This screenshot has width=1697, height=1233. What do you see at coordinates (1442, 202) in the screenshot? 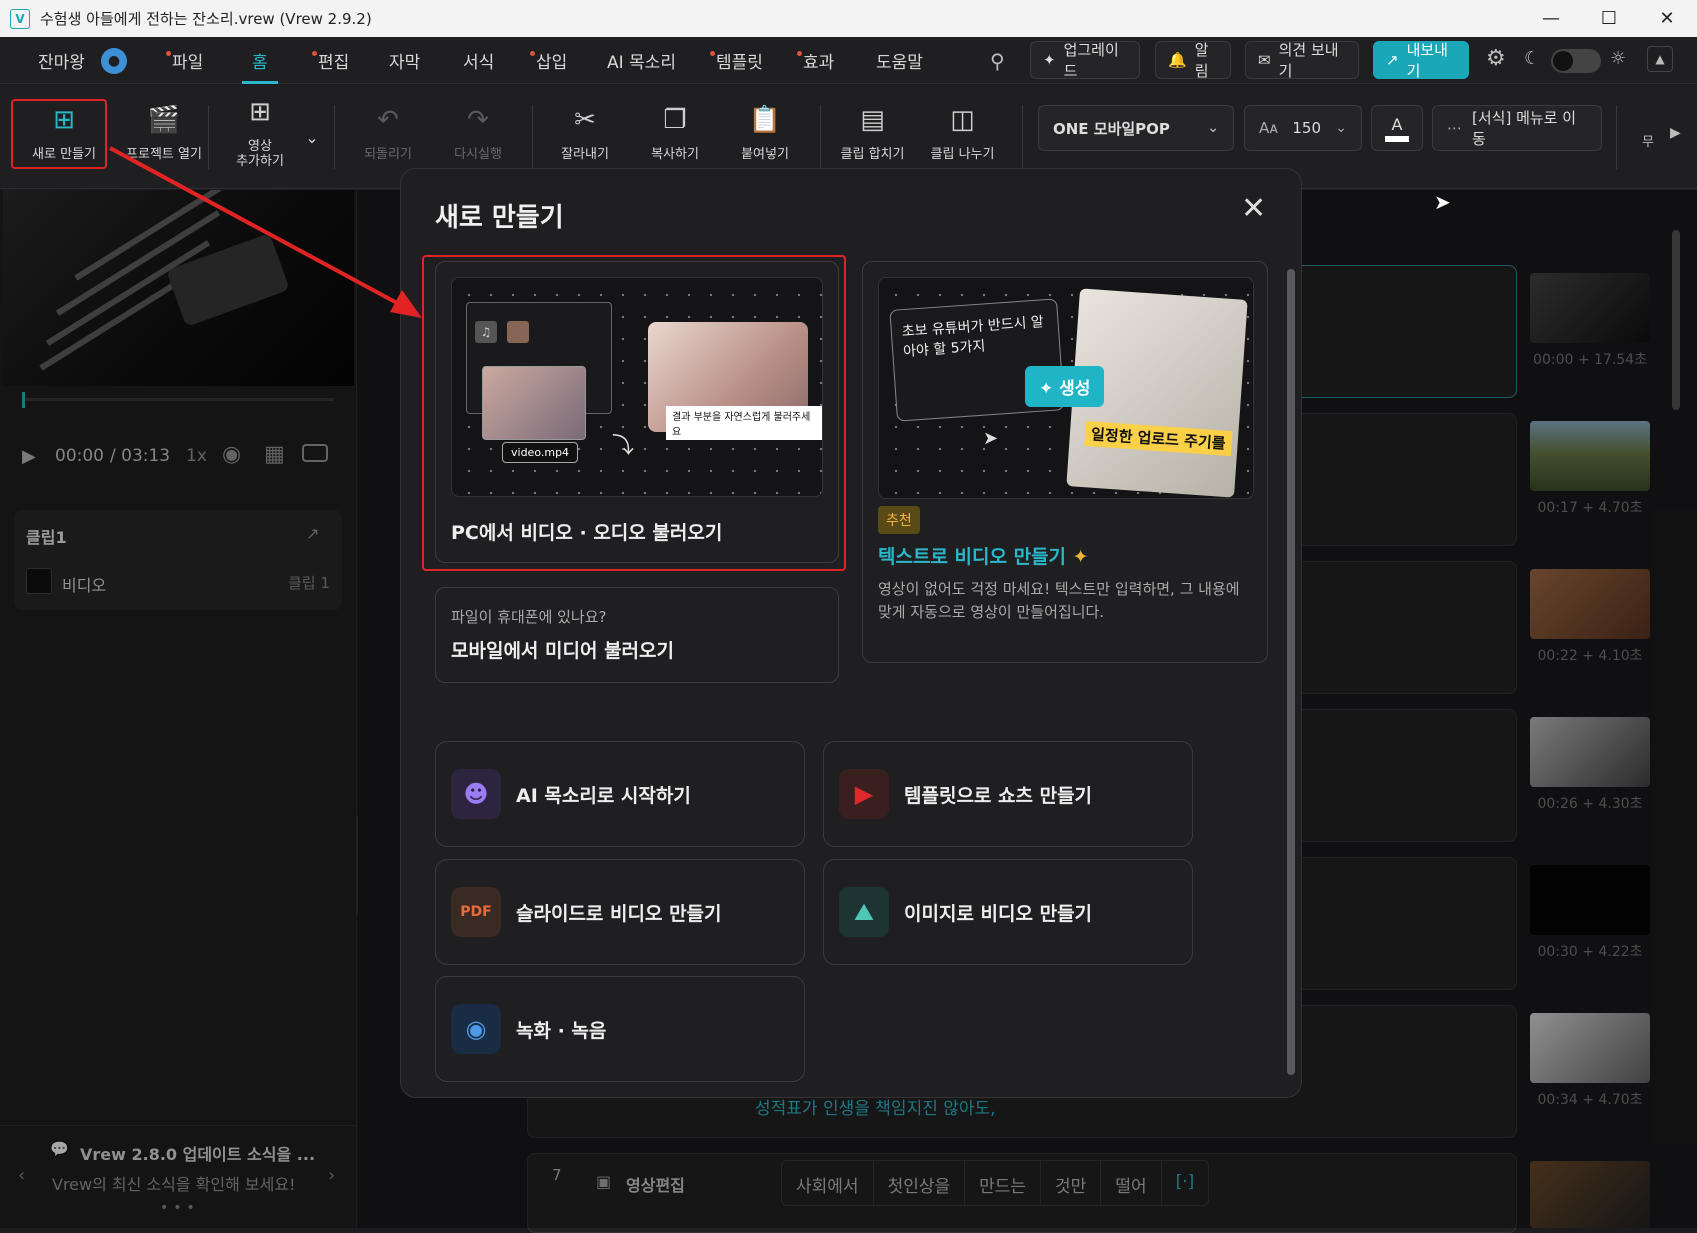
I see `mouse-cursor-icon: ➤` at bounding box center [1442, 202].